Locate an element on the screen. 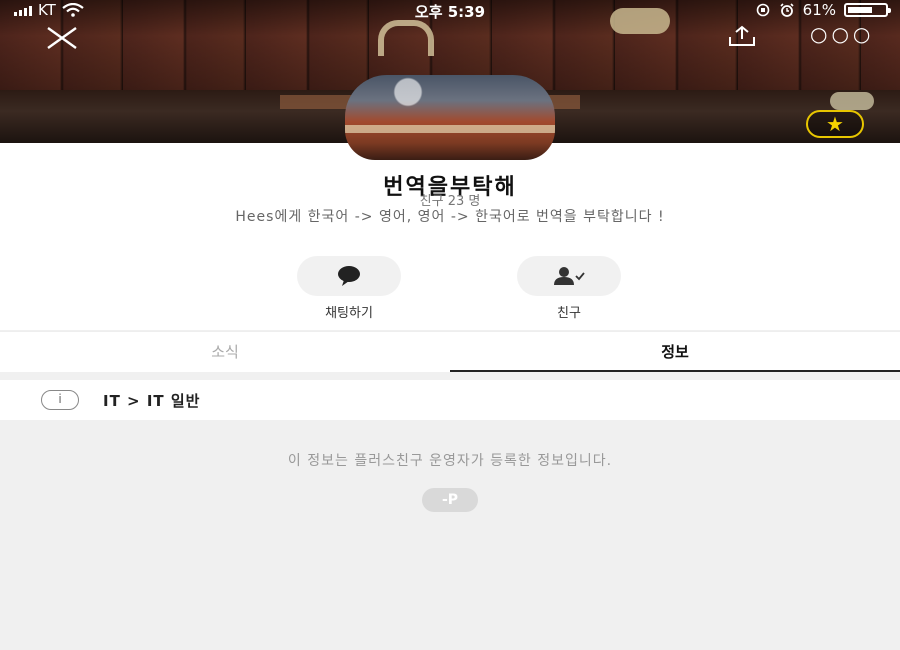 The width and height of the screenshot is (900, 650). close-button is located at coordinates (62, 38).